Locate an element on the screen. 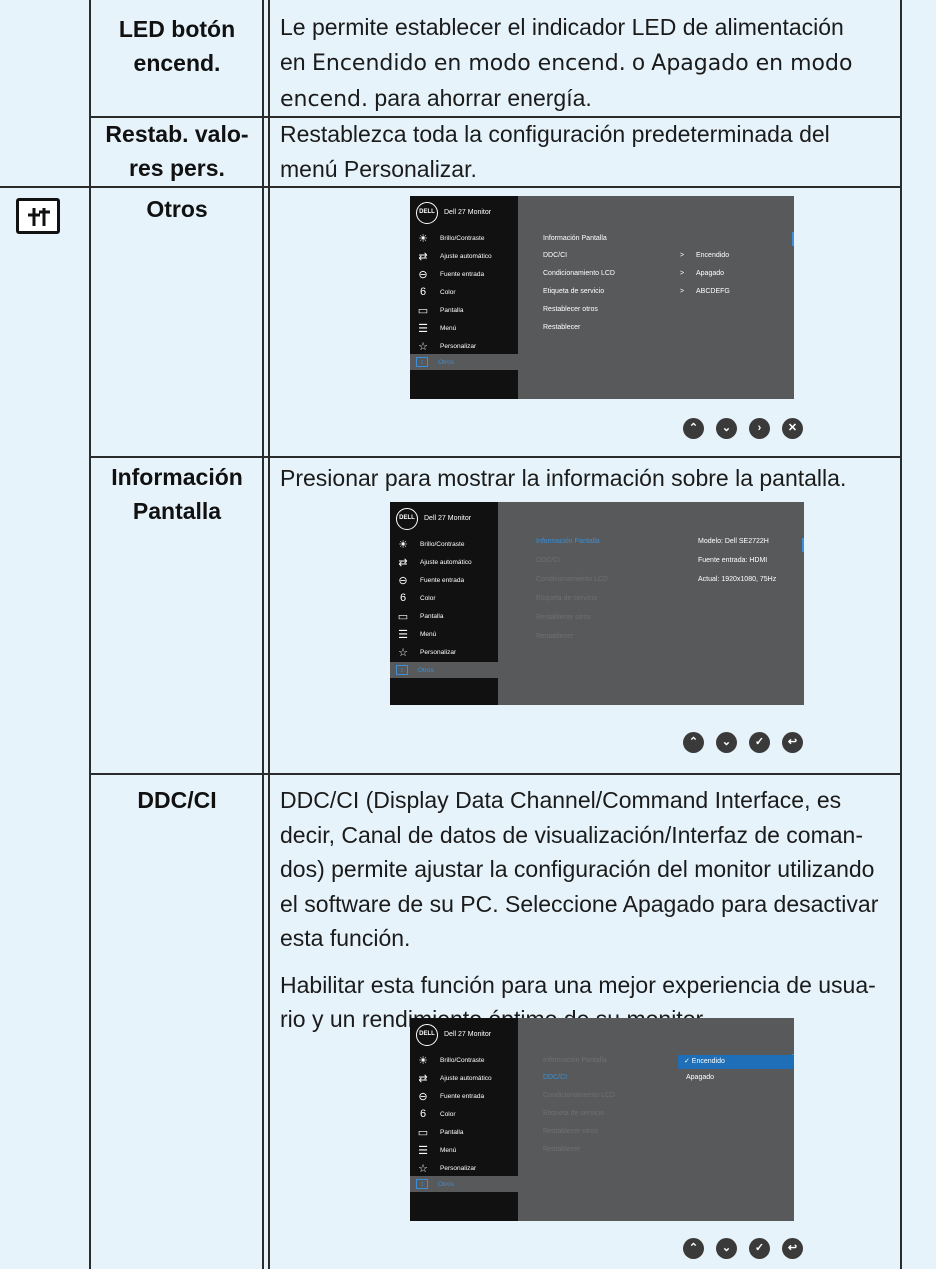 The width and height of the screenshot is (936, 1269). osd-nav-buttons: ⌃ ⌄ ✓ ↩ is located at coordinates (743, 742).